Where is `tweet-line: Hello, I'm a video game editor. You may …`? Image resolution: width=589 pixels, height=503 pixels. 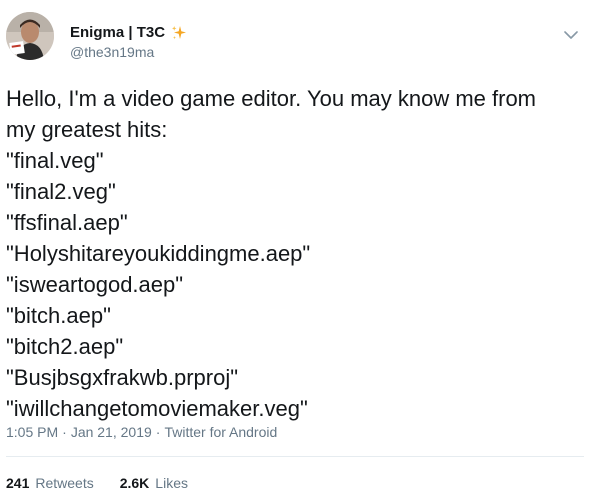 tweet-line: Hello, I'm a video game editor. You may … is located at coordinates (271, 98).